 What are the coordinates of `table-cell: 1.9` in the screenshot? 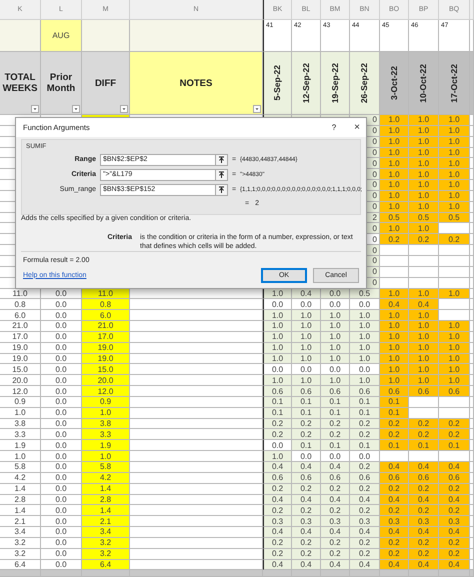 It's located at (20, 446).